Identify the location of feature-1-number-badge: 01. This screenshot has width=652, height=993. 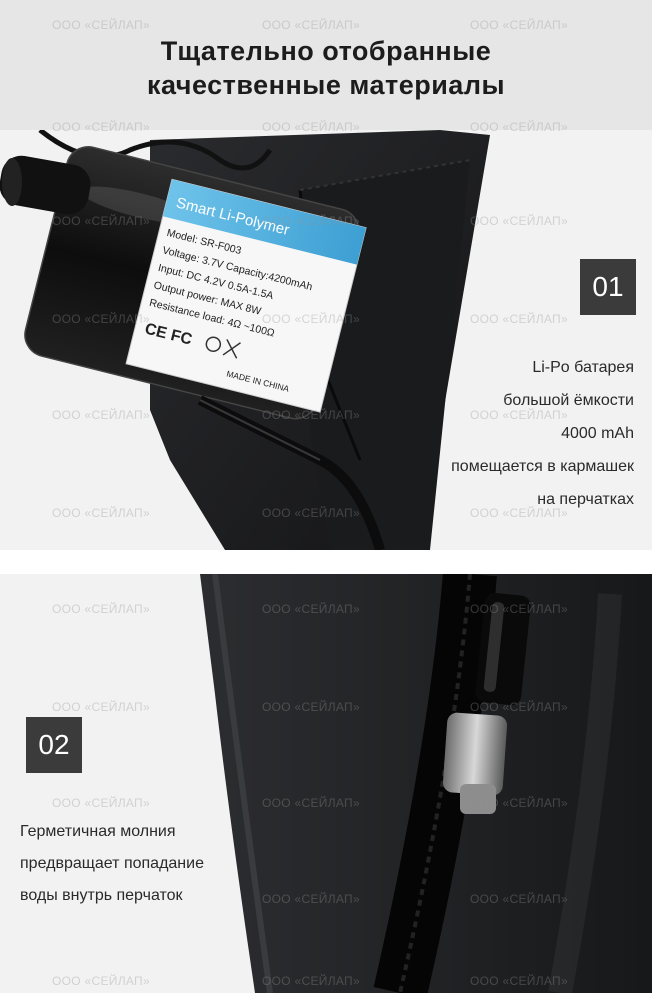
(608, 287).